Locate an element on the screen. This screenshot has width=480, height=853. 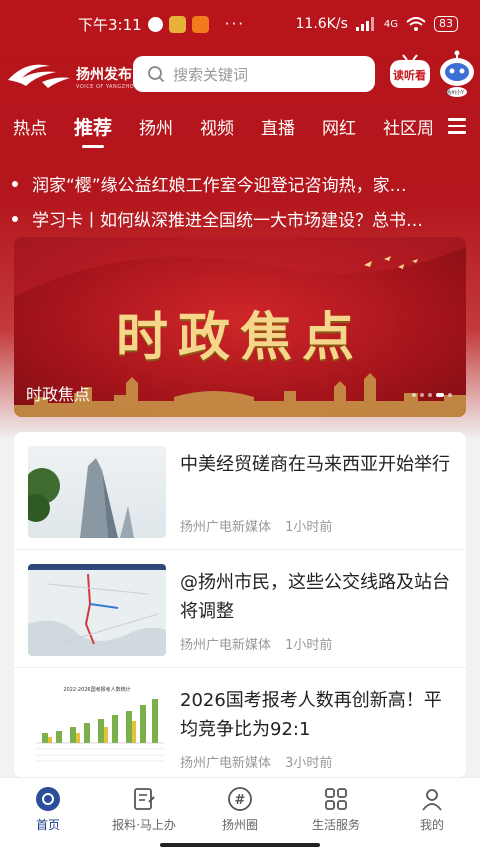
robot-assistant-button: 扬州小Y is located at coordinates (457, 74).